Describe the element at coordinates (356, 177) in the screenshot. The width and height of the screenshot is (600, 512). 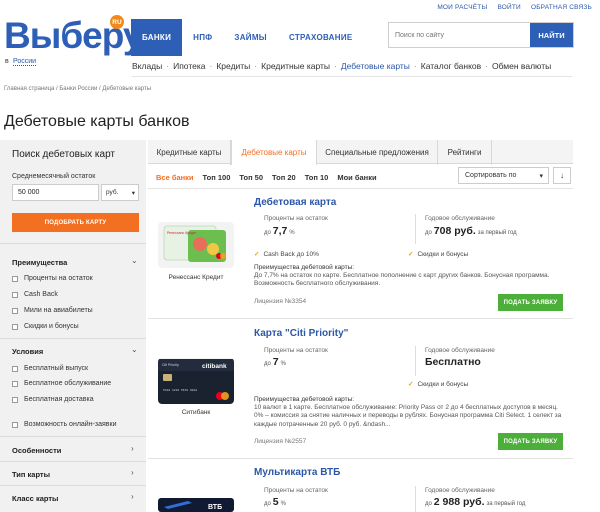
I see `filter-my-banks: Мои банки` at that location.